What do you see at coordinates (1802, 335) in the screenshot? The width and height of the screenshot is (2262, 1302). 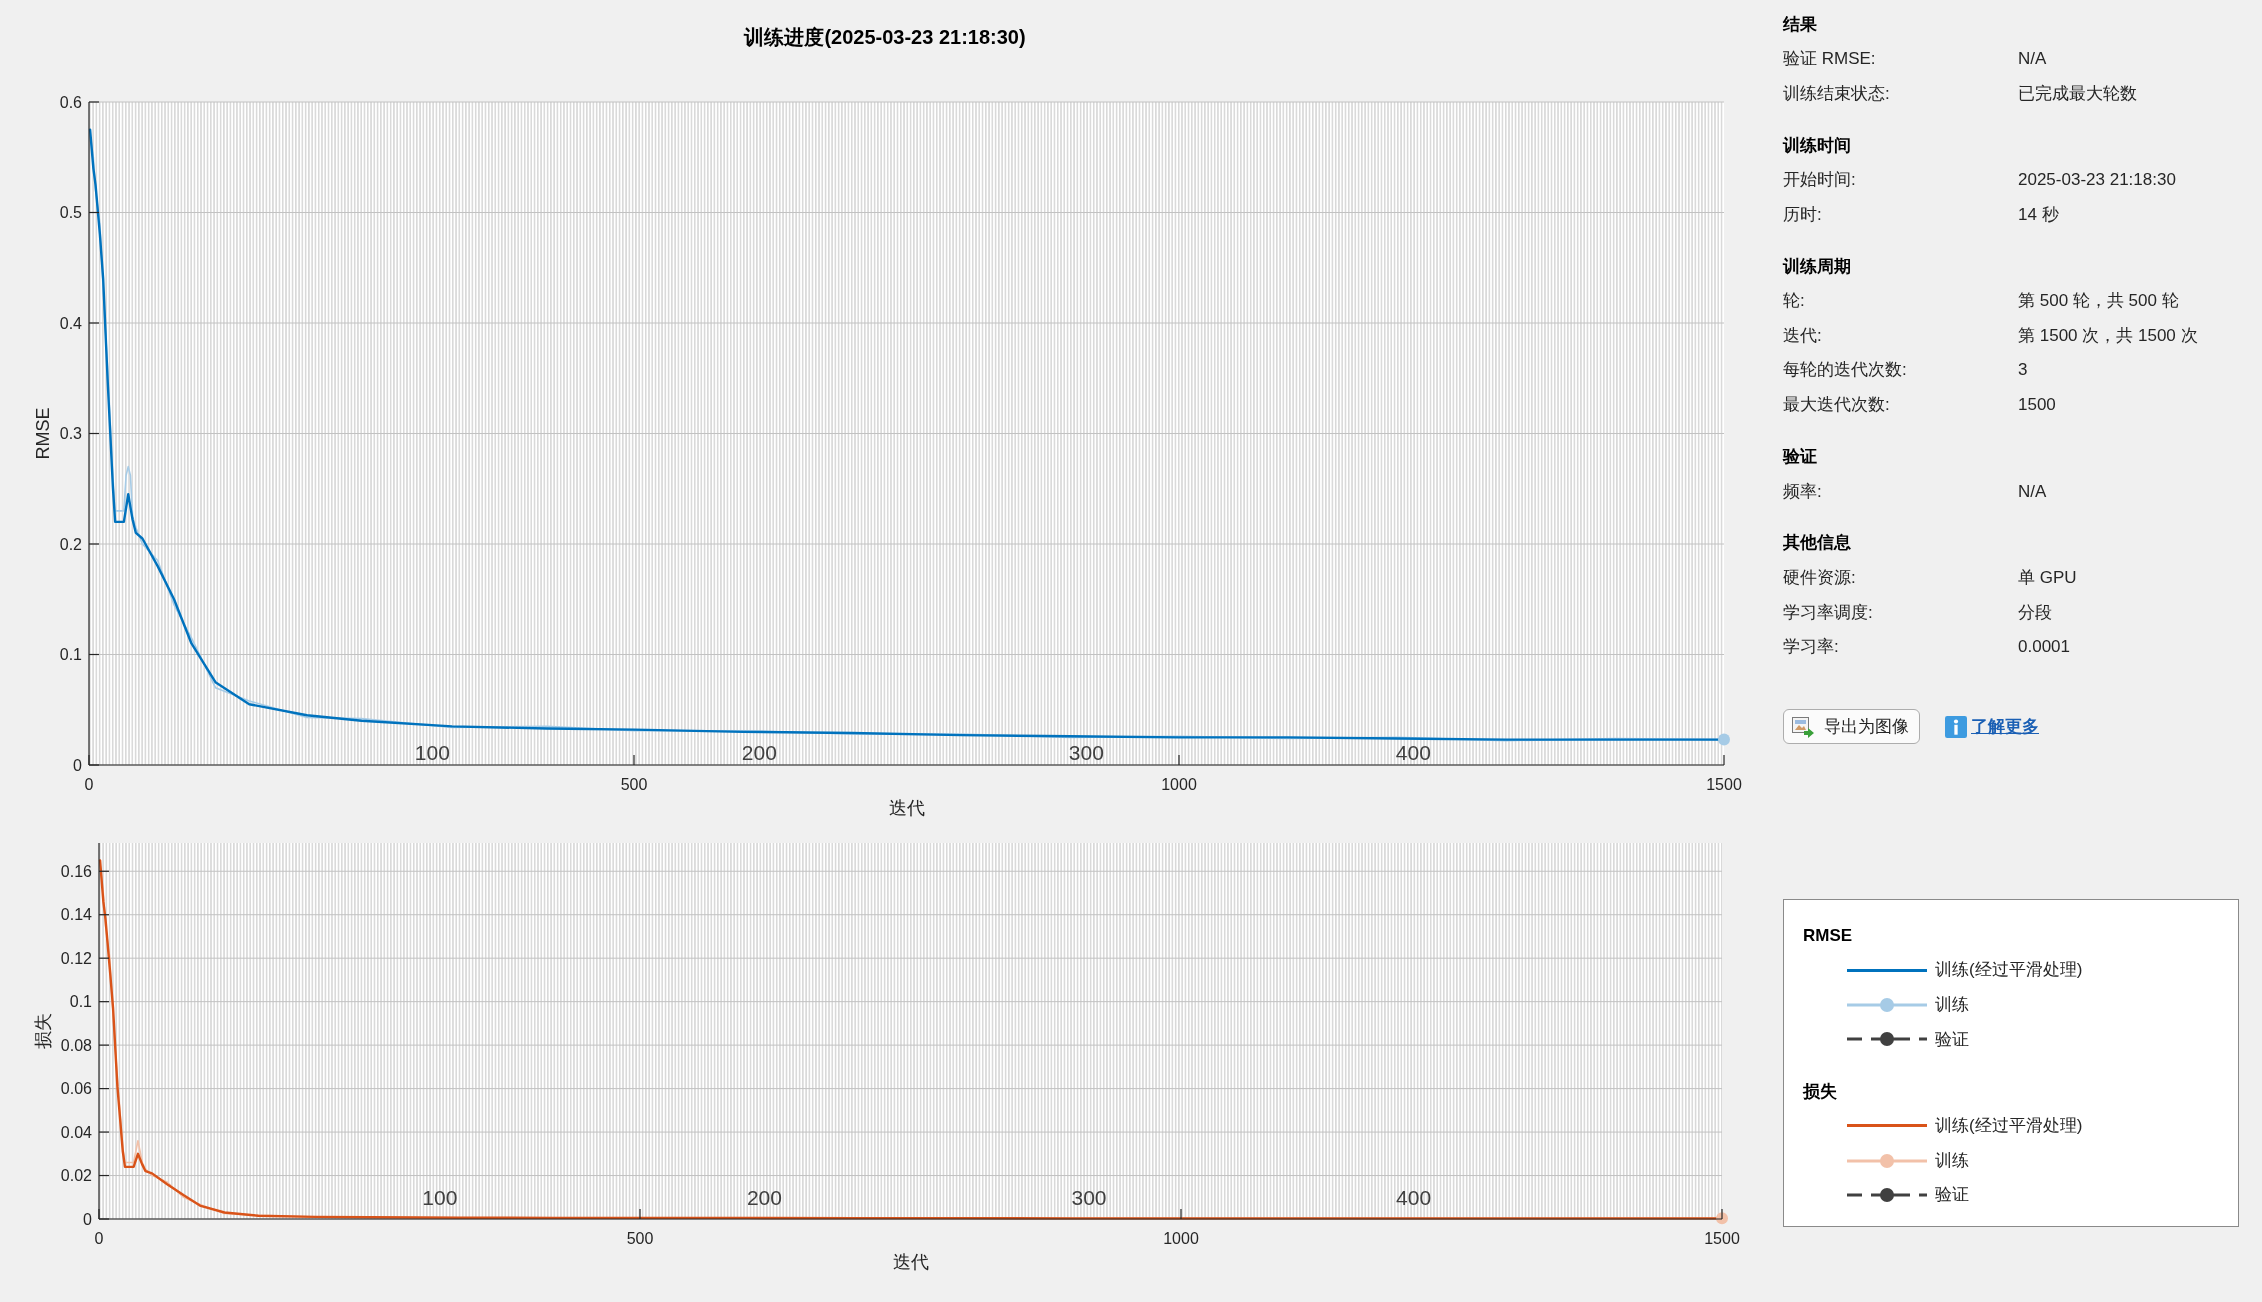 I see `field-label: 迭代:` at bounding box center [1802, 335].